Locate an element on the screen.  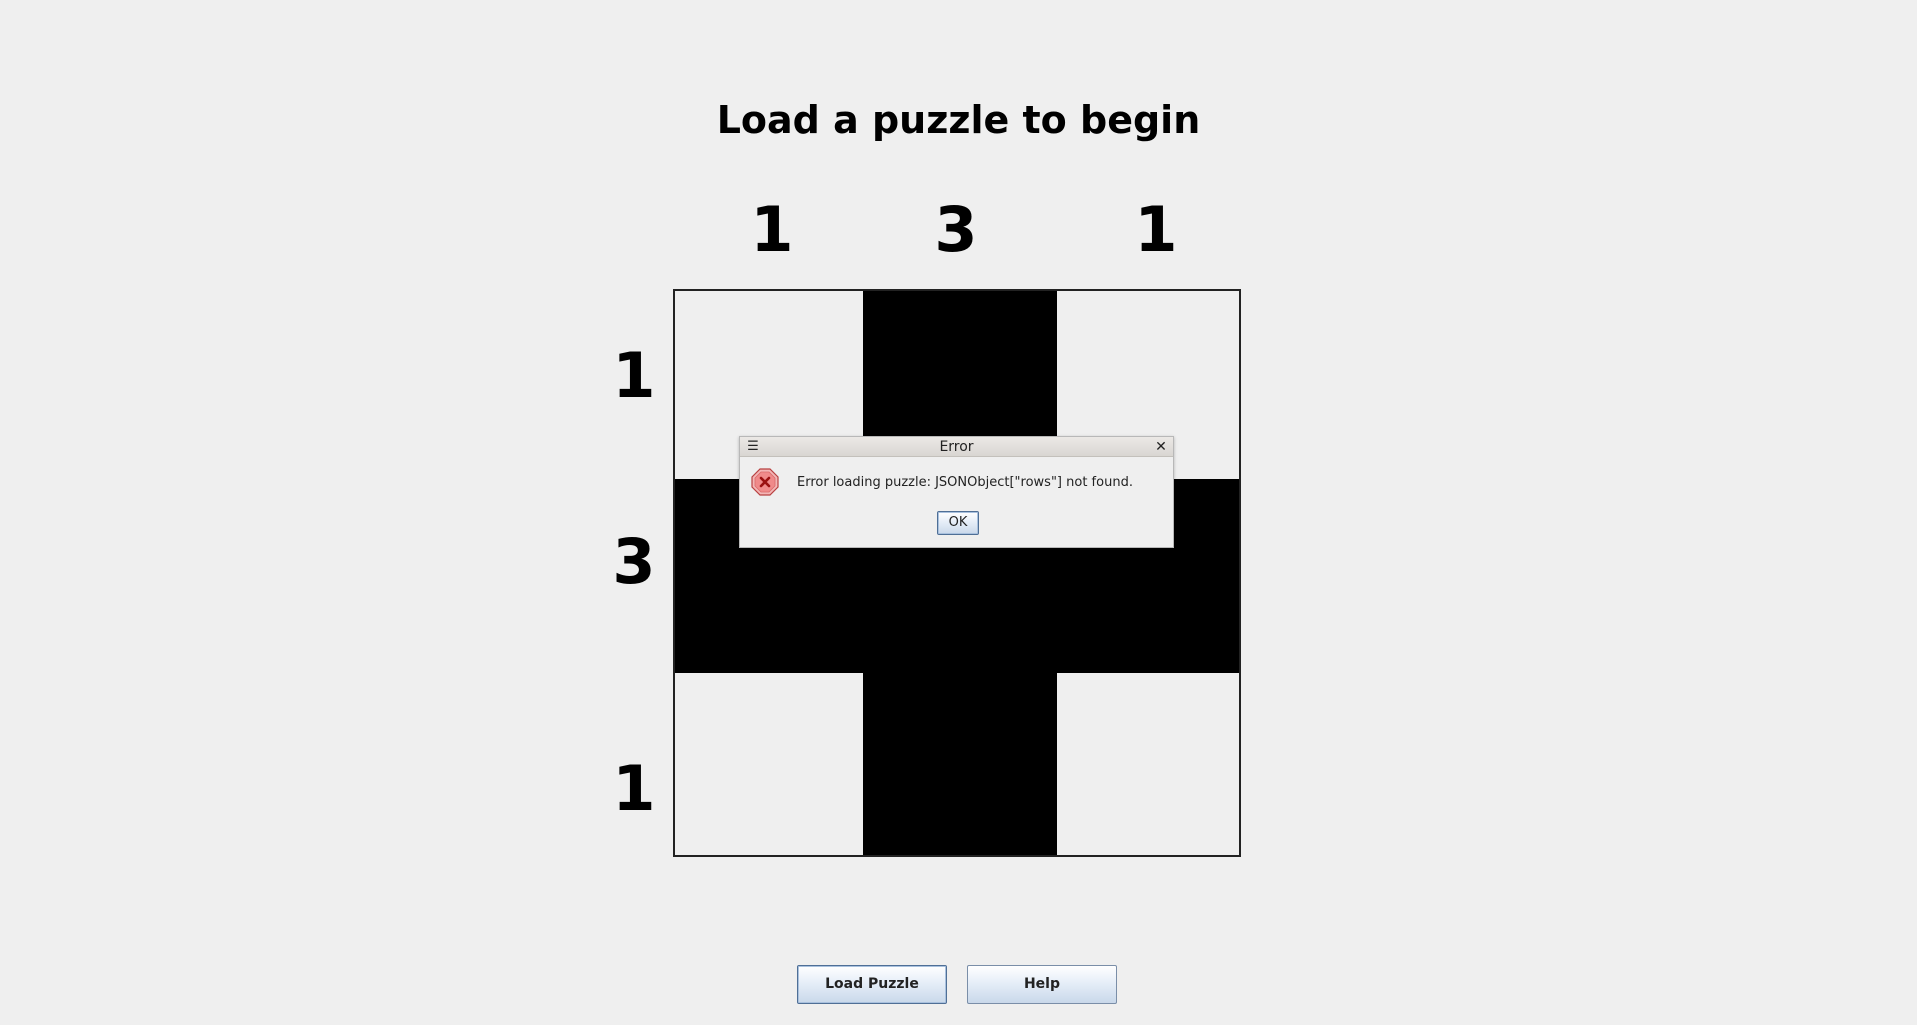
grid-cell-r3-c3 is located at coordinates (1148, 764).